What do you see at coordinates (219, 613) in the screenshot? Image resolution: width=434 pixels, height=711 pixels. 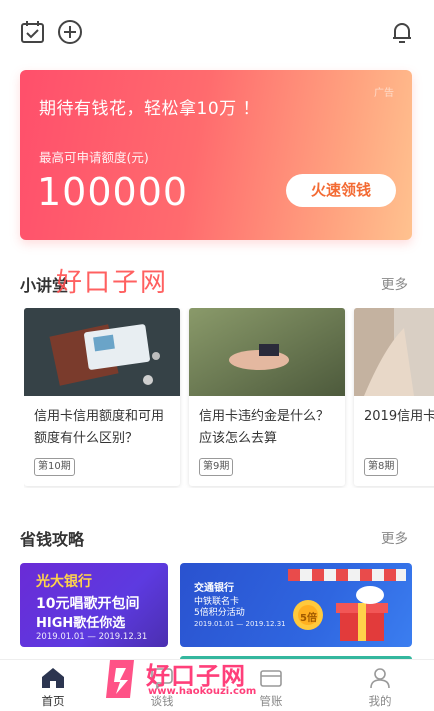 I see `promo-activity: 5倍积分活动` at bounding box center [219, 613].